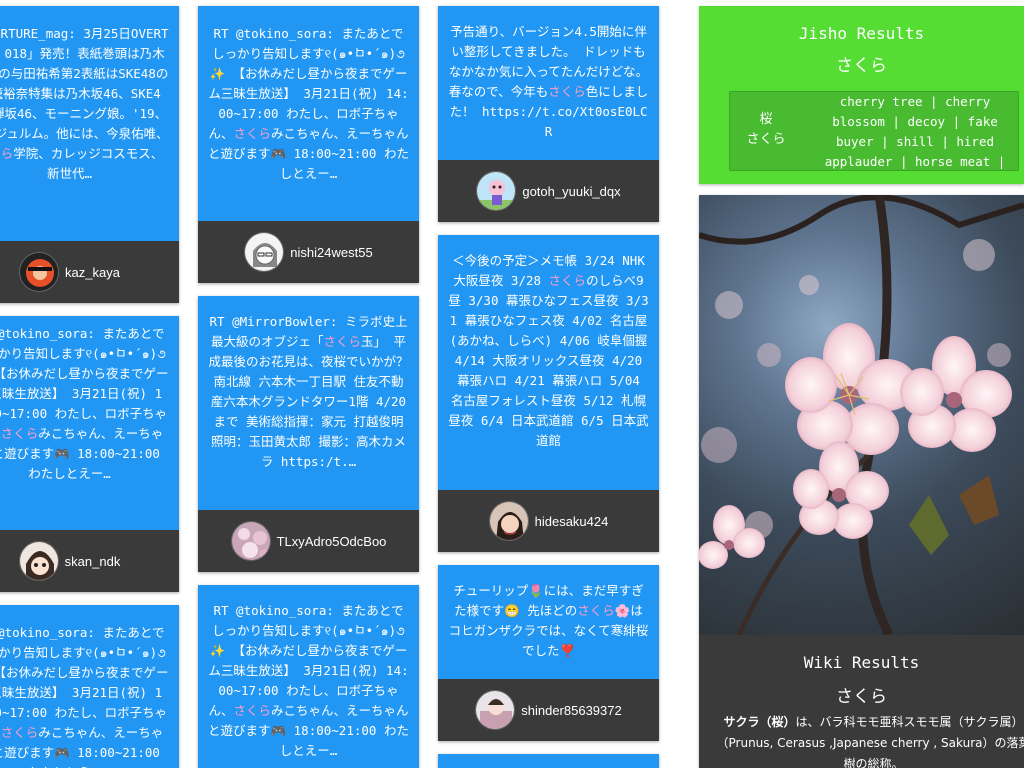  Describe the element at coordinates (93, 561) in the screenshot. I see `username: skan_ndk` at that location.